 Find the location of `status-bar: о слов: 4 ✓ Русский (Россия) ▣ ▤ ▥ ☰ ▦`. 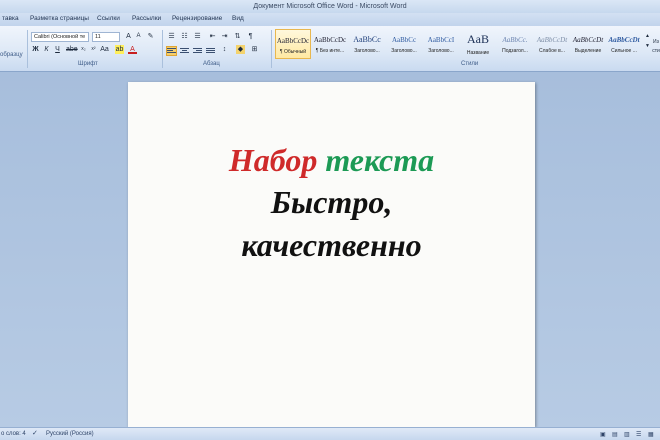

status-bar: о слов: 4 ✓ Русский (Россия) ▣ ▤ ▥ ☰ ▦ is located at coordinates (330, 433).